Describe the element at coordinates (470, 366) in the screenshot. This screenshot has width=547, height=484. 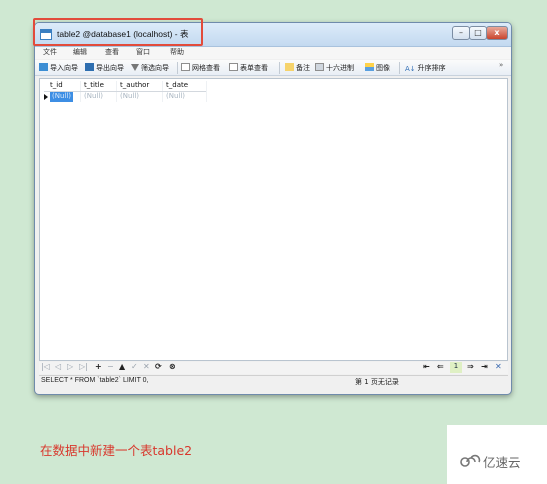
I see `page-next-button: ⇒` at that location.